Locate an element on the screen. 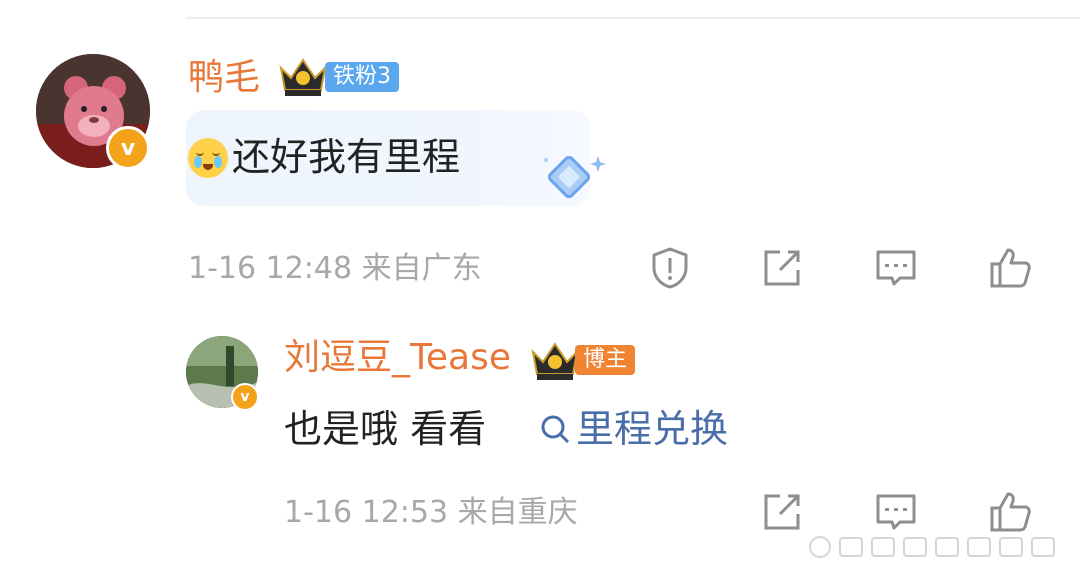  search-link-label: 里程兑换 is located at coordinates (652, 429).